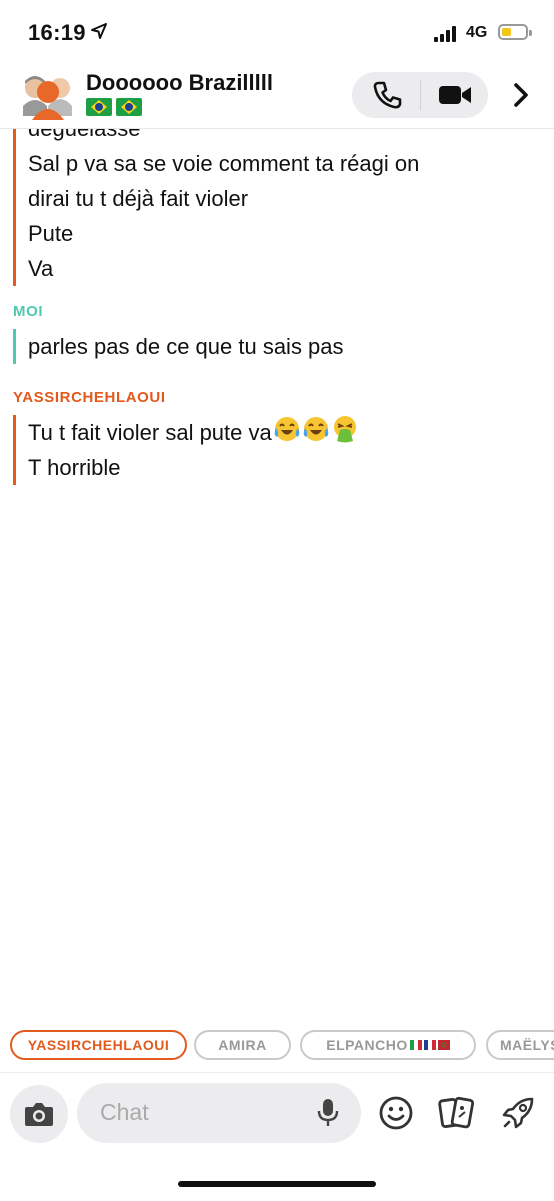 This screenshot has height=1201, width=554. What do you see at coordinates (51, 233) in the screenshot?
I see `message-text: Pute` at bounding box center [51, 233].